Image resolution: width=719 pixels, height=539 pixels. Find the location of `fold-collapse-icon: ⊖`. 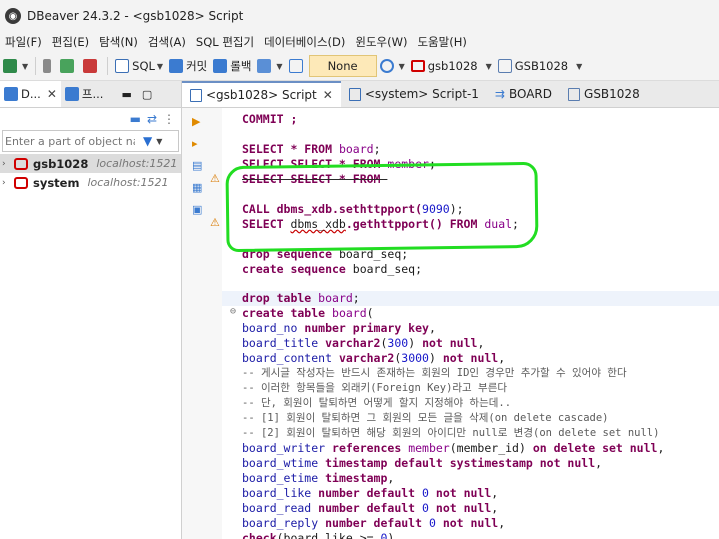

fold-collapse-icon: ⊖ is located at coordinates (233, 311).